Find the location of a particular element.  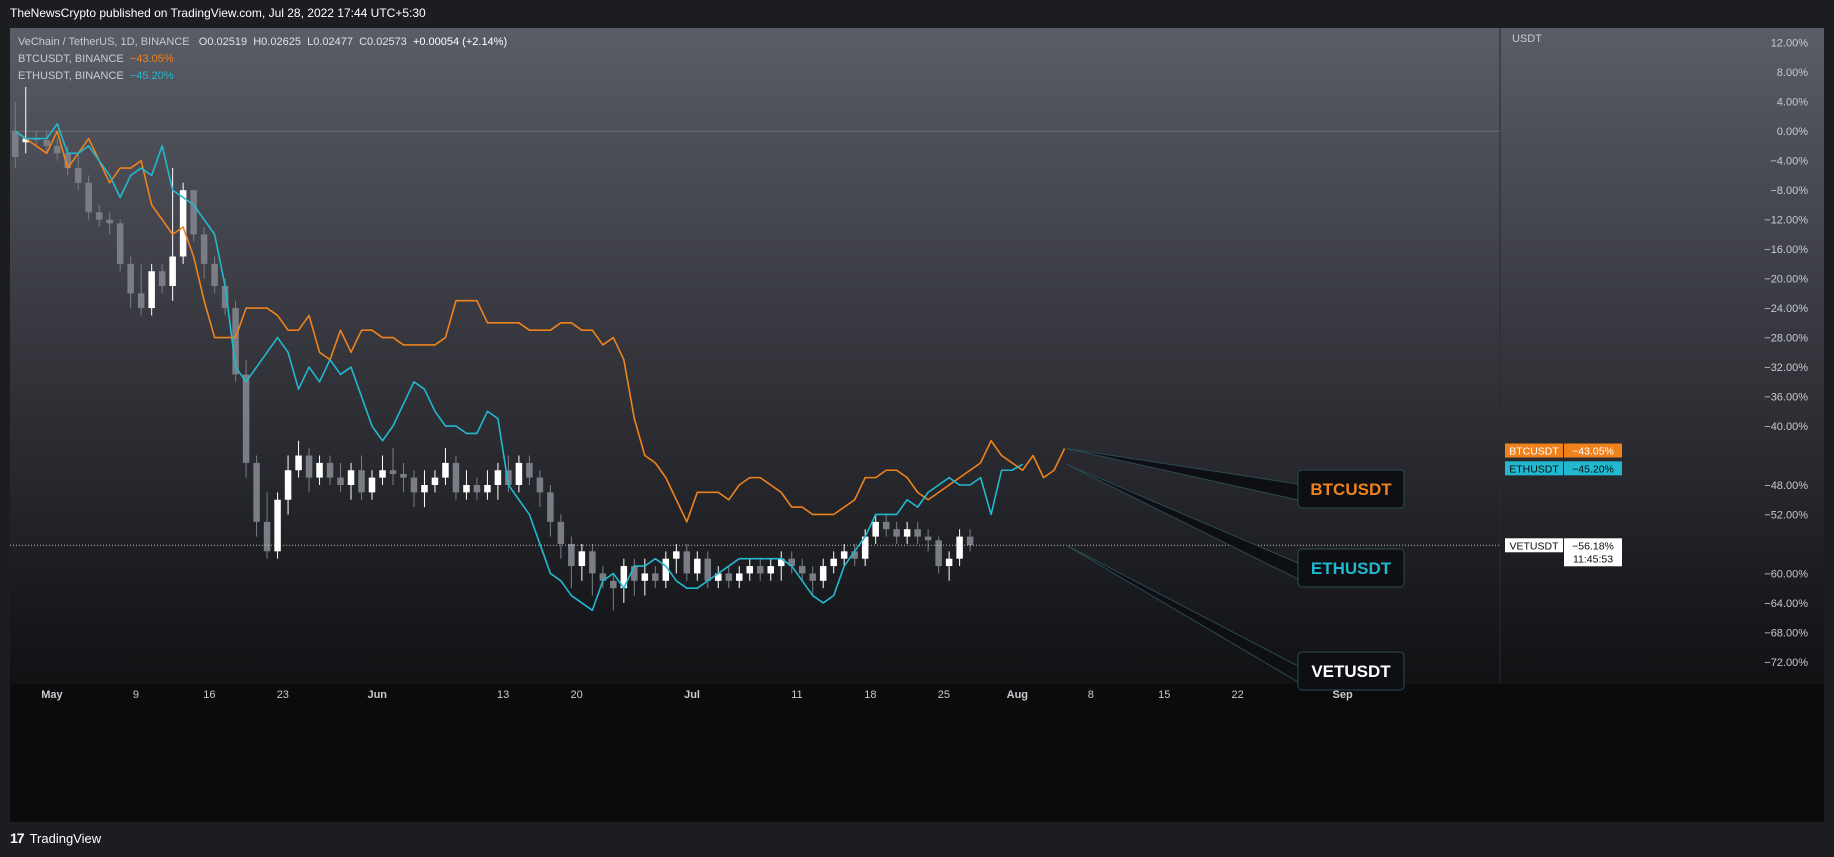

tradingview-logo-icon: 17 is located at coordinates (17, 838).